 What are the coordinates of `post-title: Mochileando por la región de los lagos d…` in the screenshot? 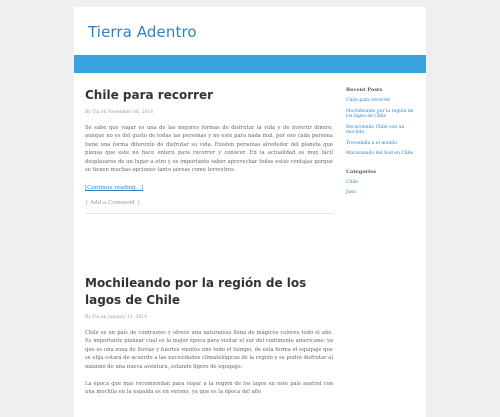 It's located at (209, 292).